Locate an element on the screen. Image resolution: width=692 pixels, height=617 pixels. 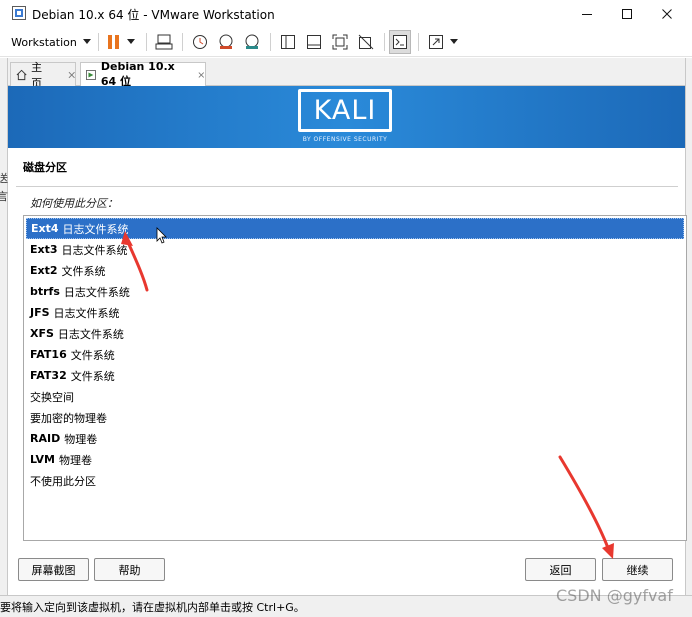
workstation-menu-label: Workstation is located at coordinates (44, 42).